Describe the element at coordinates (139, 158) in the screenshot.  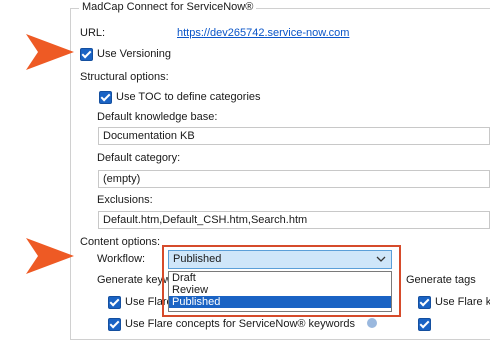
I see `default-category-label: Default category:` at that location.